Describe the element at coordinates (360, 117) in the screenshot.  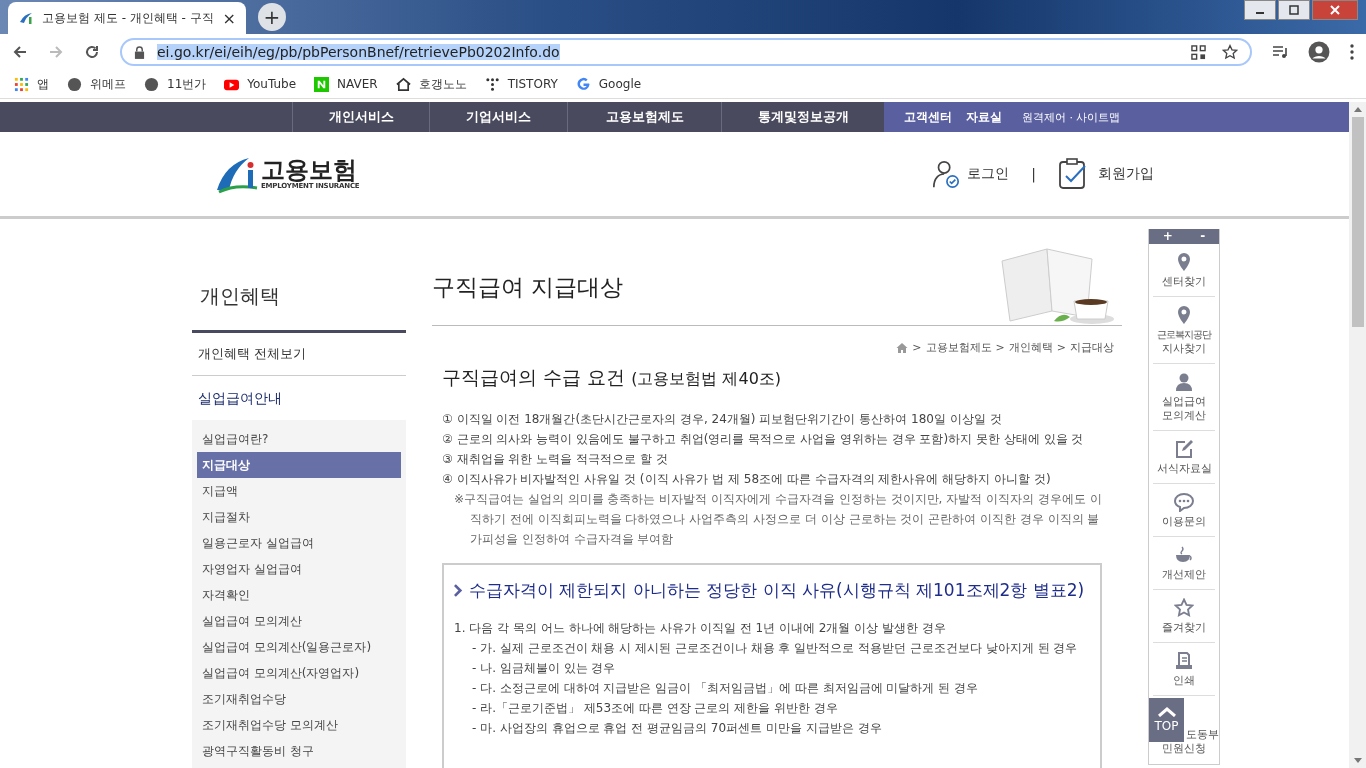
I see `nav-menu-item: 개인서비스` at that location.